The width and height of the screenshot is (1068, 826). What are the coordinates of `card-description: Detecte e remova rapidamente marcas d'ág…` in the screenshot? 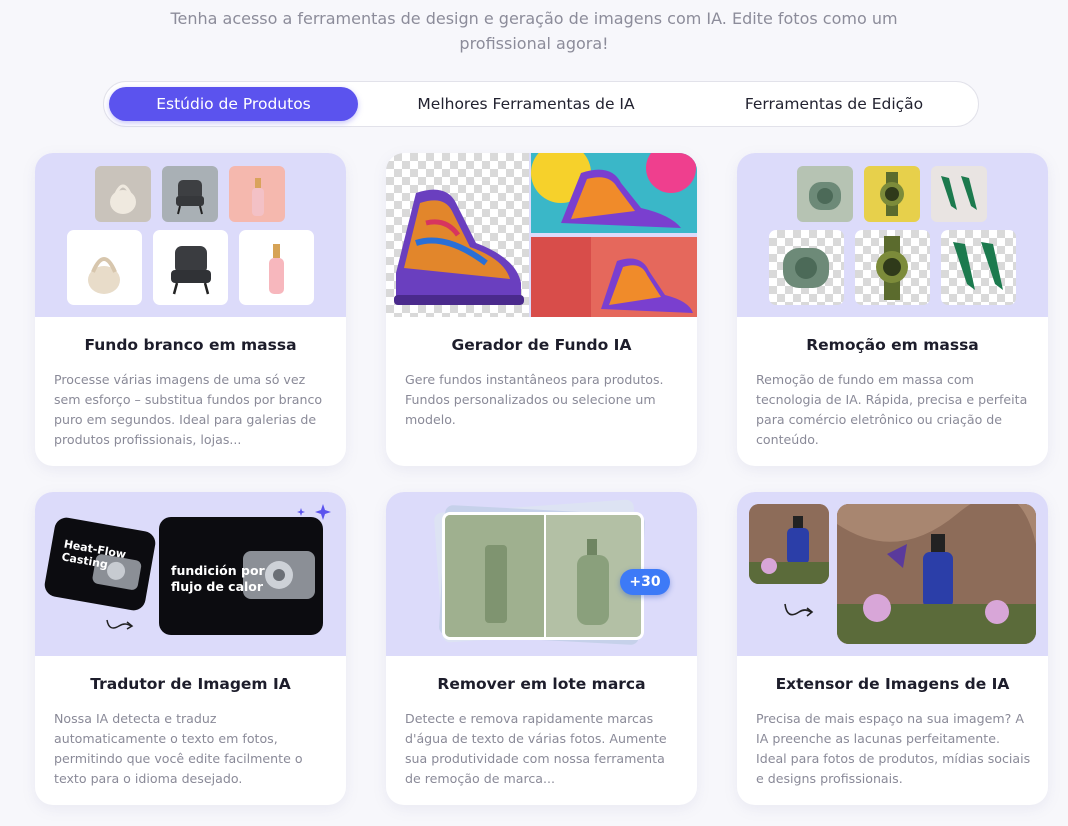 It's located at (536, 748).